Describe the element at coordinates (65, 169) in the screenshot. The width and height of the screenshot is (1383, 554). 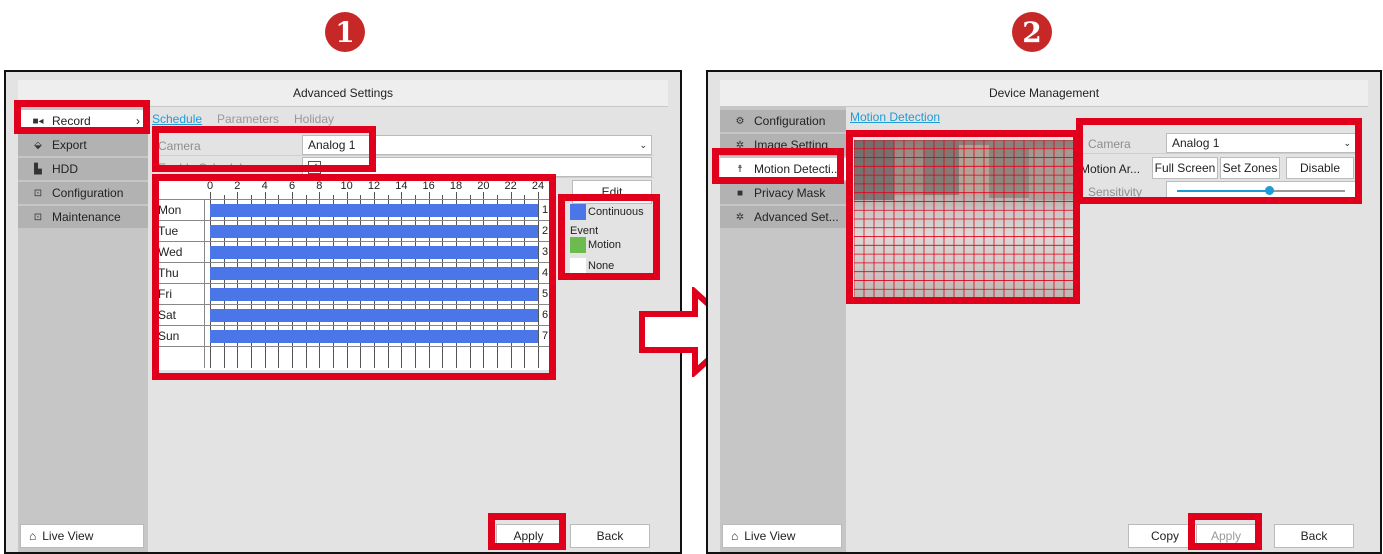
I see `sidebar-item-label: HDD` at that location.